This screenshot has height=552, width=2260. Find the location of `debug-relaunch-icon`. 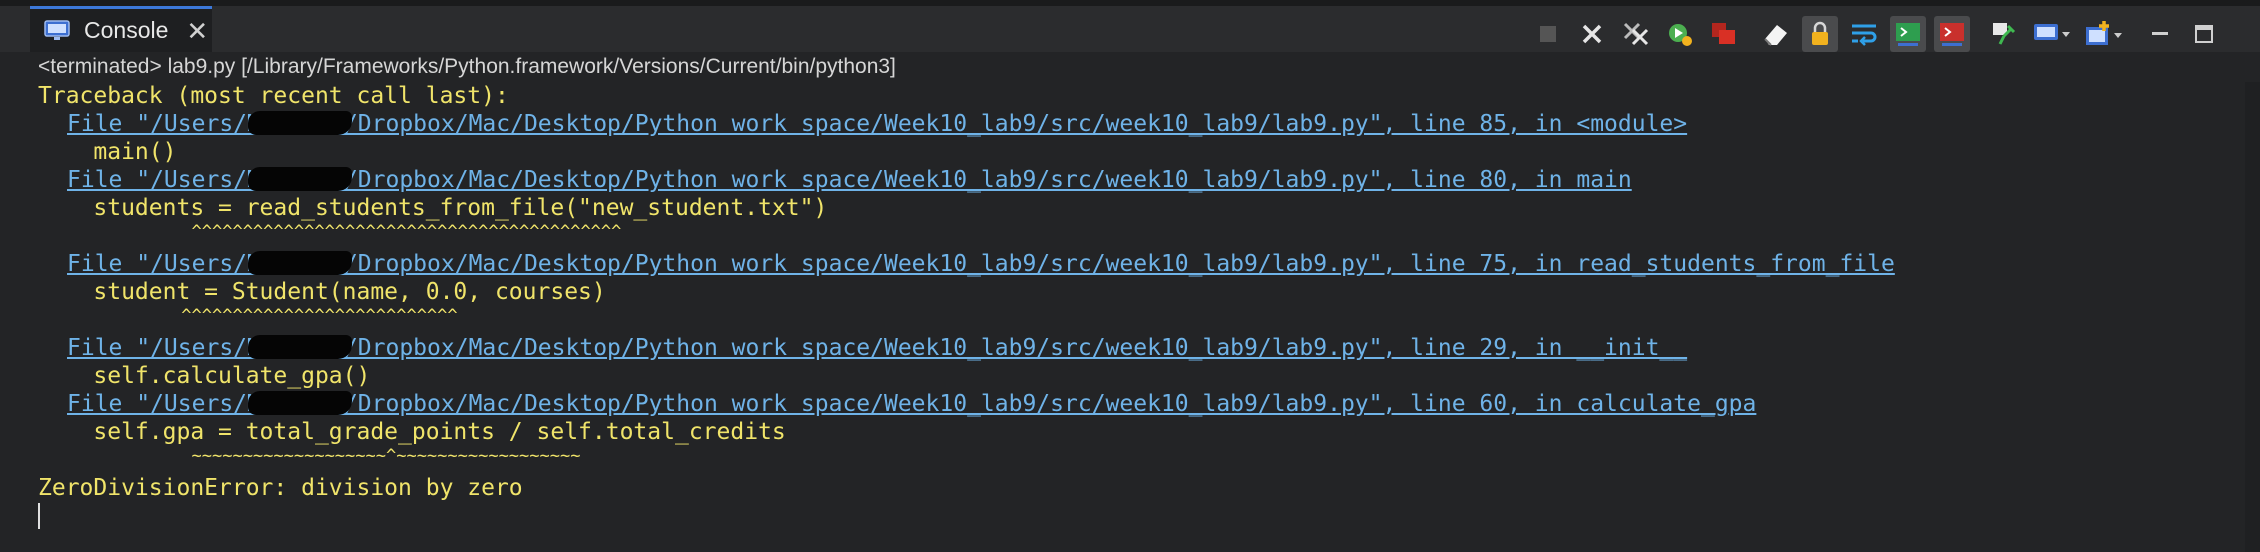

debug-relaunch-icon is located at coordinates (1680, 34).